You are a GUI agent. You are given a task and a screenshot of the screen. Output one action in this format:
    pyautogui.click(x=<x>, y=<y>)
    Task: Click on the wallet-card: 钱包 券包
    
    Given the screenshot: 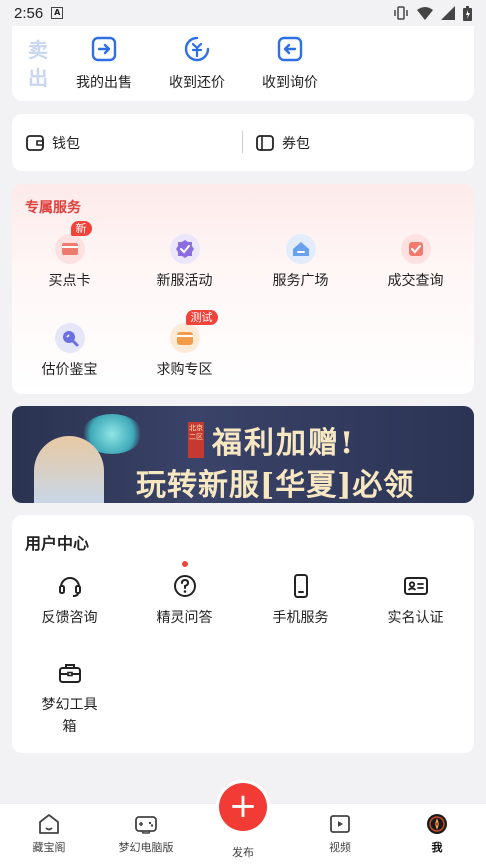 What is the action you would take?
    pyautogui.click(x=243, y=142)
    